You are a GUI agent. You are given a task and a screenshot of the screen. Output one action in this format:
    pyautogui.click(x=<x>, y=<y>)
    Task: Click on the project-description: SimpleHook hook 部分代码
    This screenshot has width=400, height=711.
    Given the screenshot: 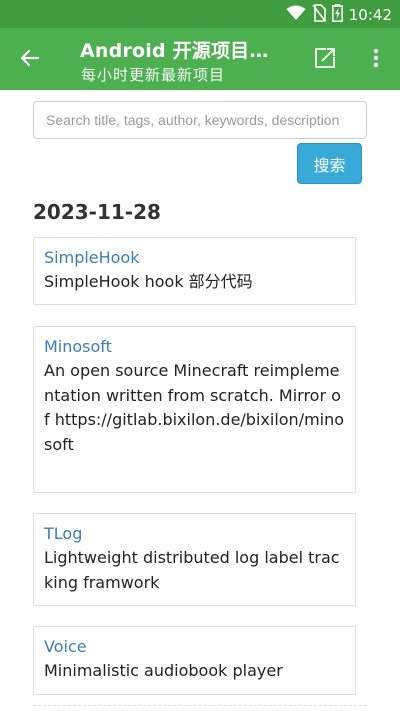 What is the action you would take?
    pyautogui.click(x=148, y=281)
    